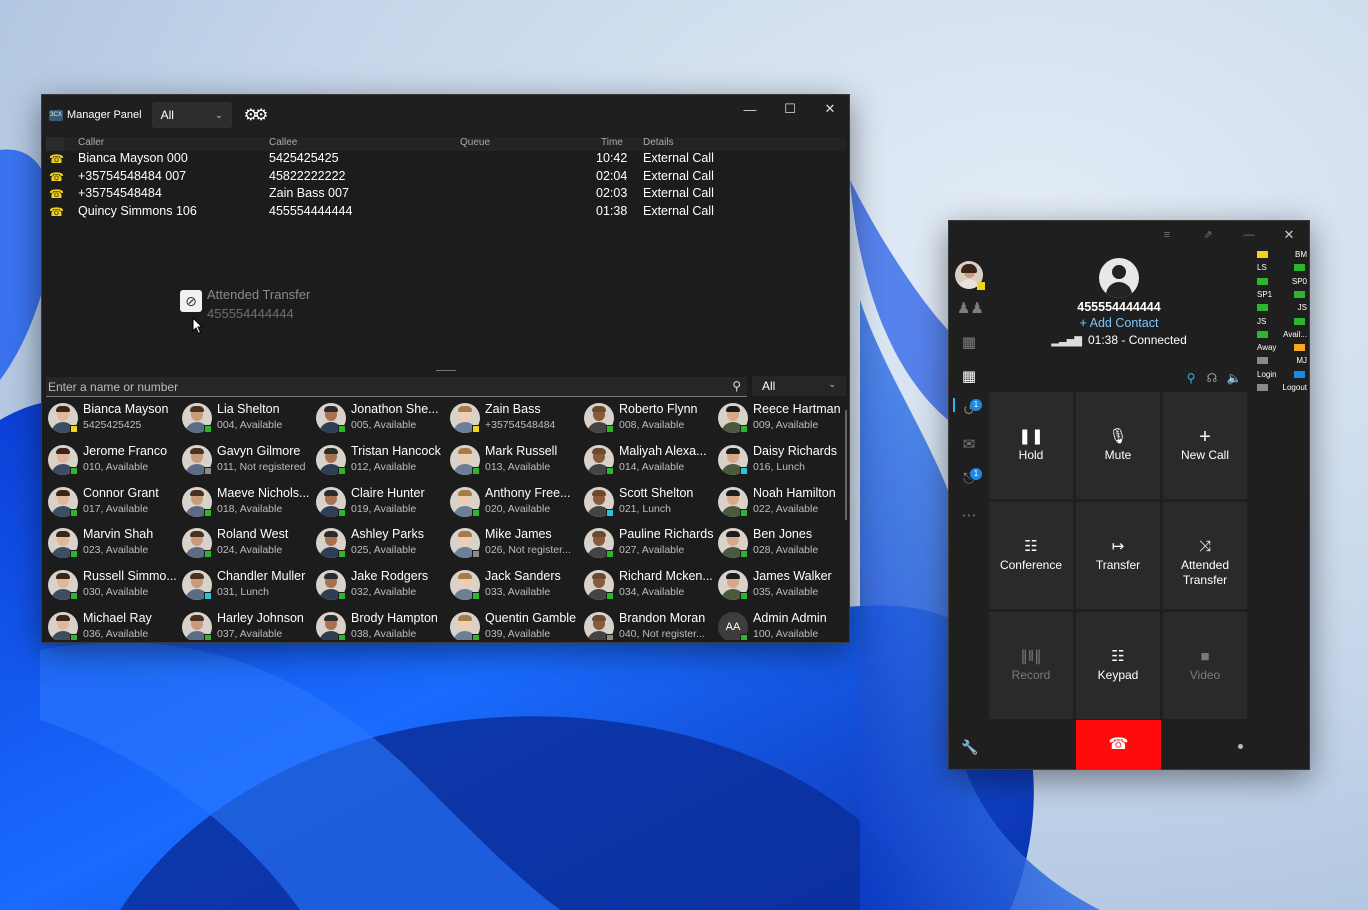 The image size is (1368, 910). What do you see at coordinates (736, 386) in the screenshot?
I see `search-icon: ⚲` at bounding box center [736, 386].